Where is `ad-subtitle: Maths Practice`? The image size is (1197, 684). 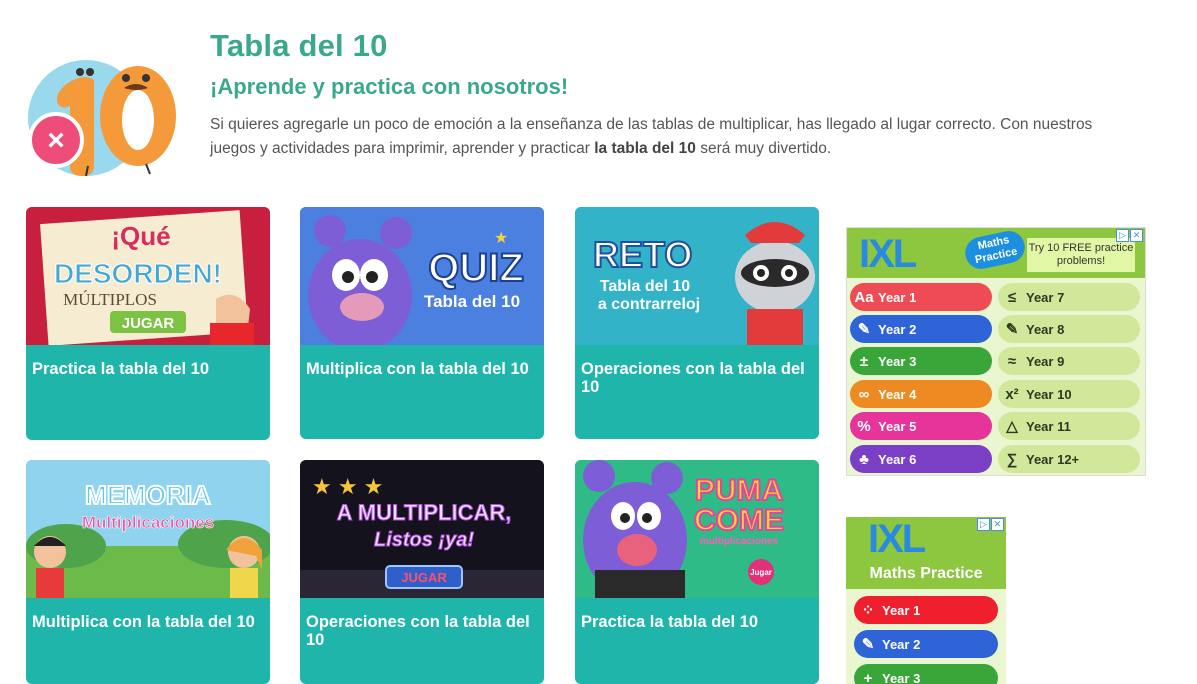 ad-subtitle: Maths Practice is located at coordinates (926, 573).